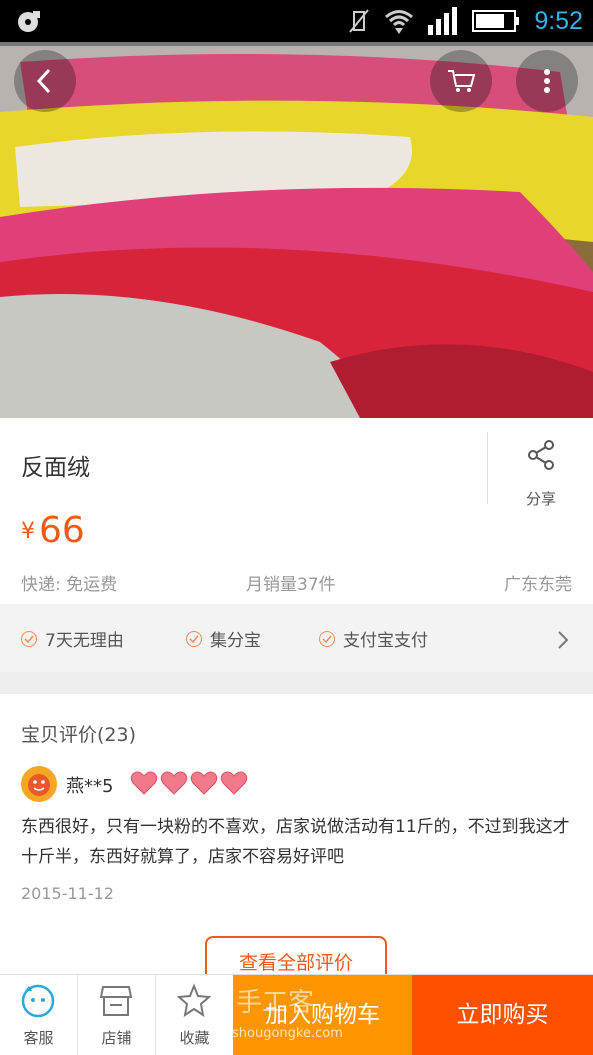  I want to click on service-item: 7天无理由, so click(72, 638).